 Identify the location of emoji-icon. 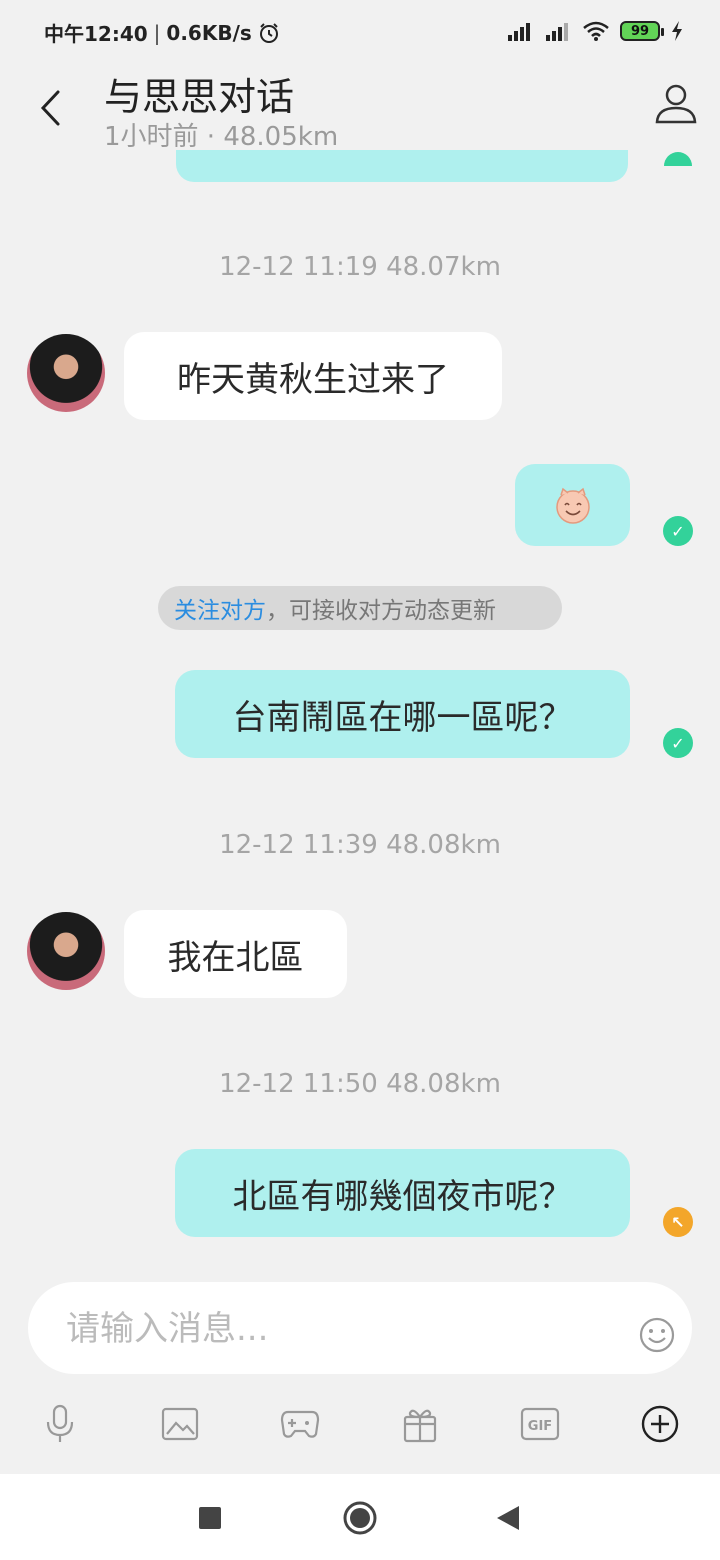
(657, 1335).